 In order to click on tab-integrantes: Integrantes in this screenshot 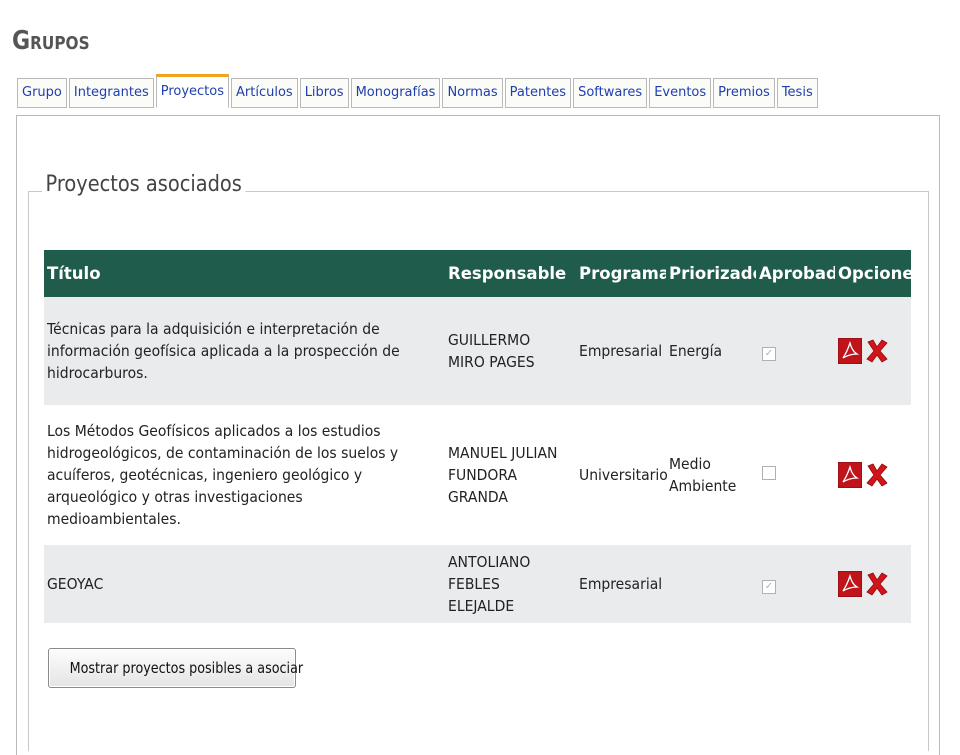, I will do `click(111, 93)`.